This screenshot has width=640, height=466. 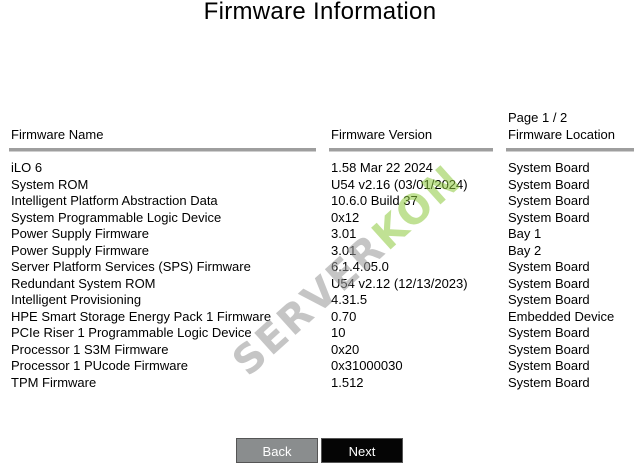 I want to click on firmware-version-cell: U54 v2.16 (03/01/2024), so click(x=399, y=184).